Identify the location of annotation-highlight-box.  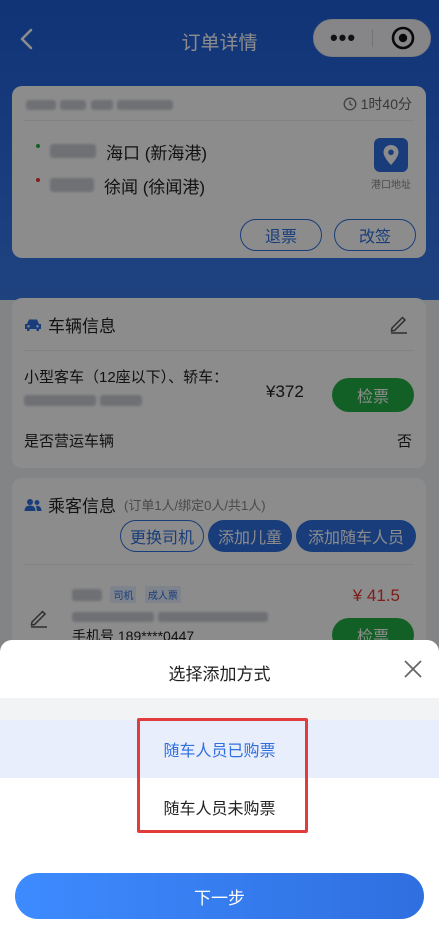
(222, 775).